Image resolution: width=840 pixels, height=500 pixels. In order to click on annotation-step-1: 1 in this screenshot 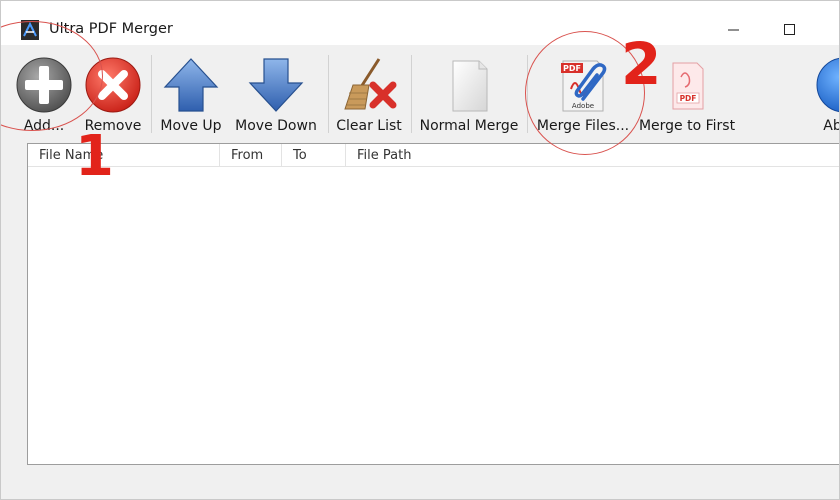, I will do `click(94, 156)`.